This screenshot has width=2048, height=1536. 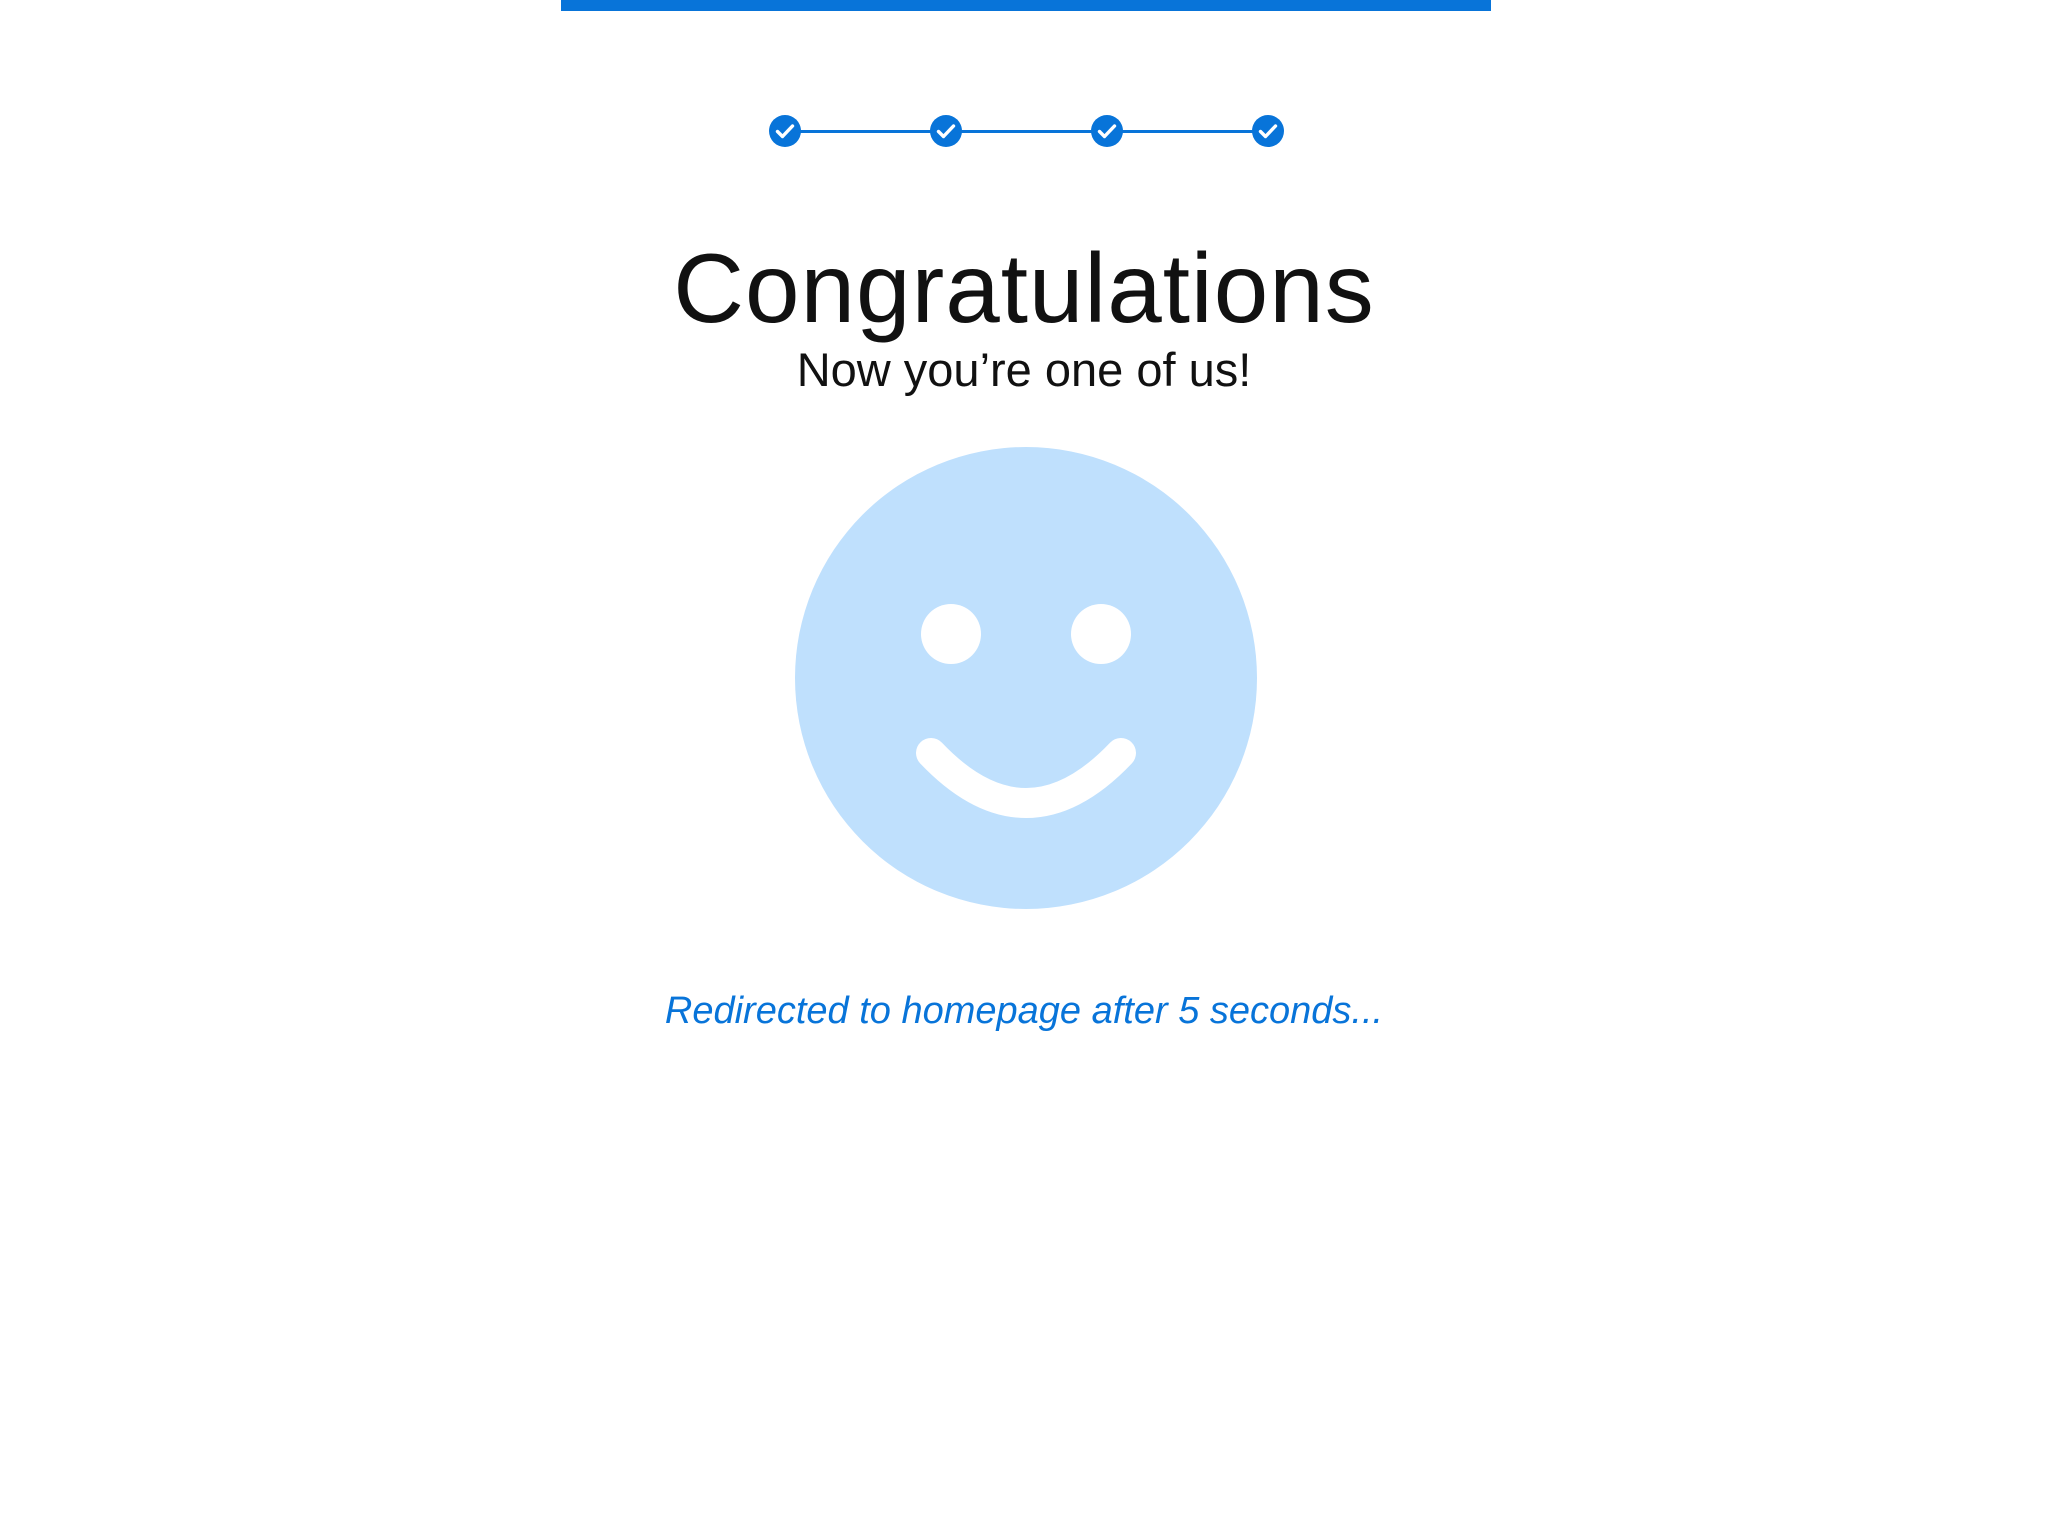 I want to click on top-accent-bar, so click(x=1026, y=5).